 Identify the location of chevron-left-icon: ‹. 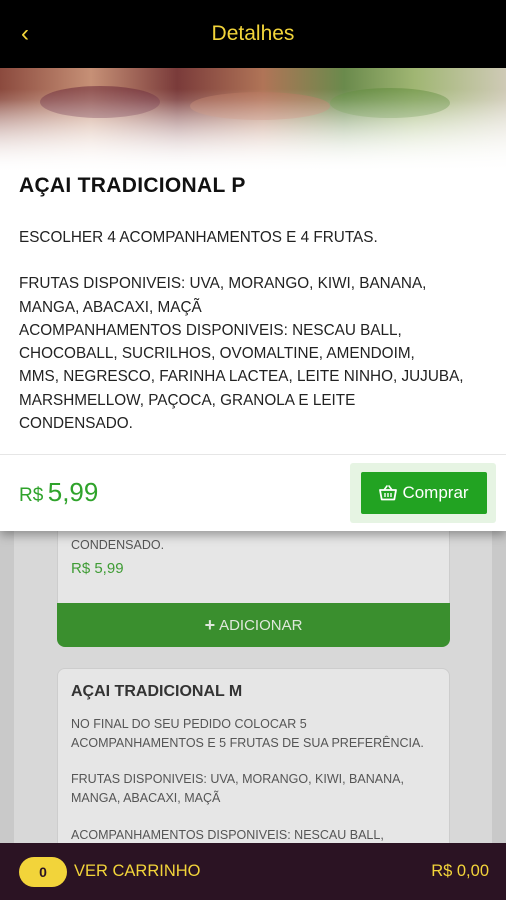
(25, 33).